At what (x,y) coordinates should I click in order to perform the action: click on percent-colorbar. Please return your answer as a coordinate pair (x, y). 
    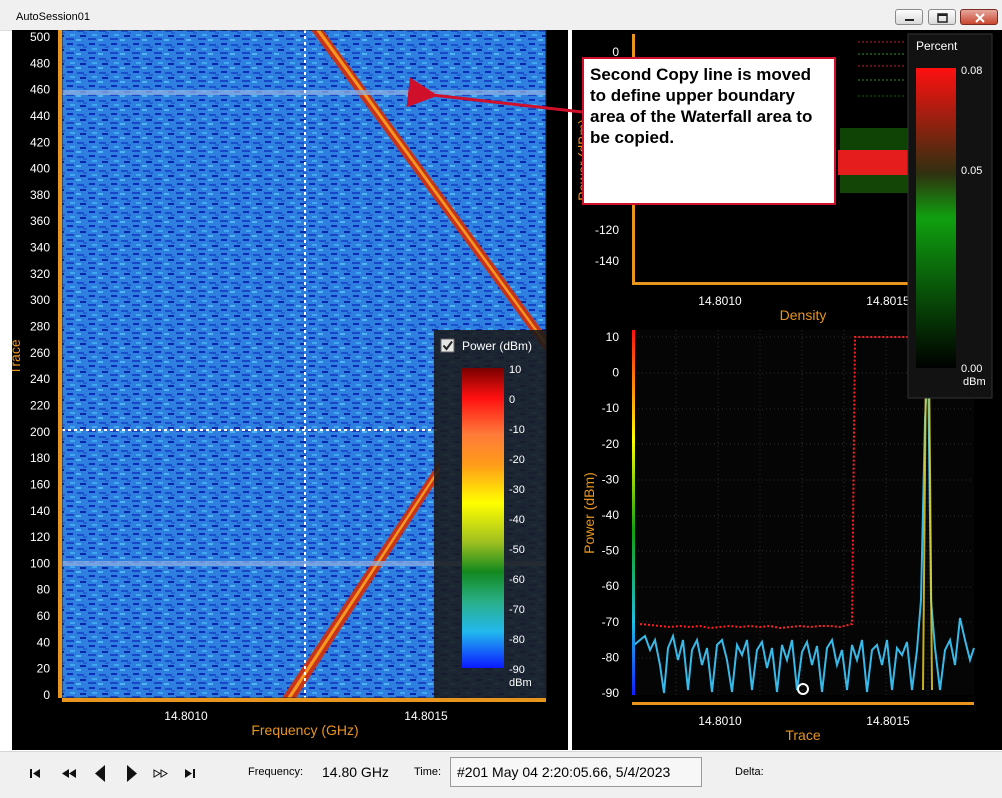
    Looking at the image, I should click on (936, 218).